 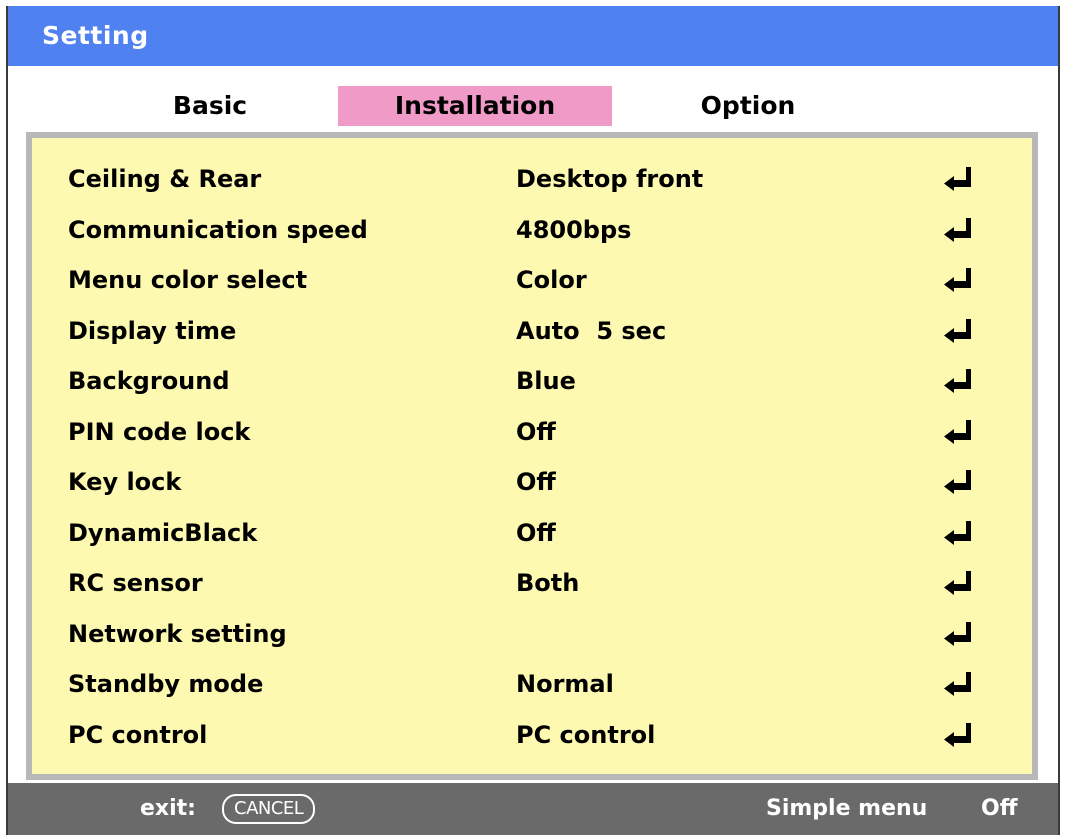 I want to click on setting-value: Both, so click(x=548, y=583).